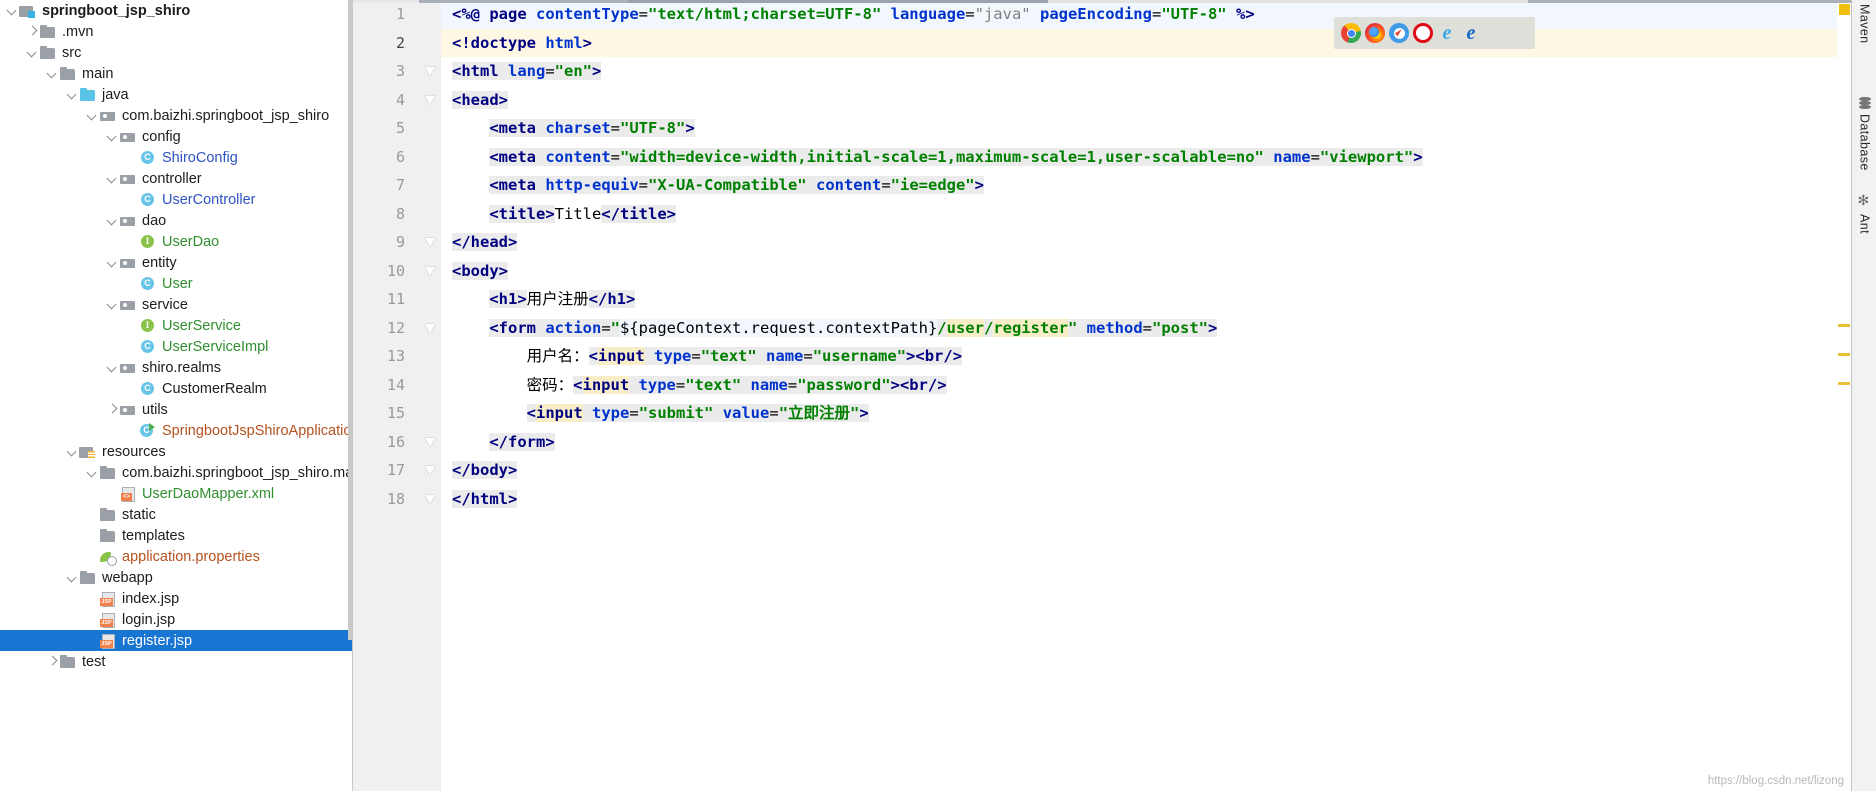 This screenshot has height=791, width=1876. What do you see at coordinates (176, 304) in the screenshot?
I see `tree-item-service: service` at bounding box center [176, 304].